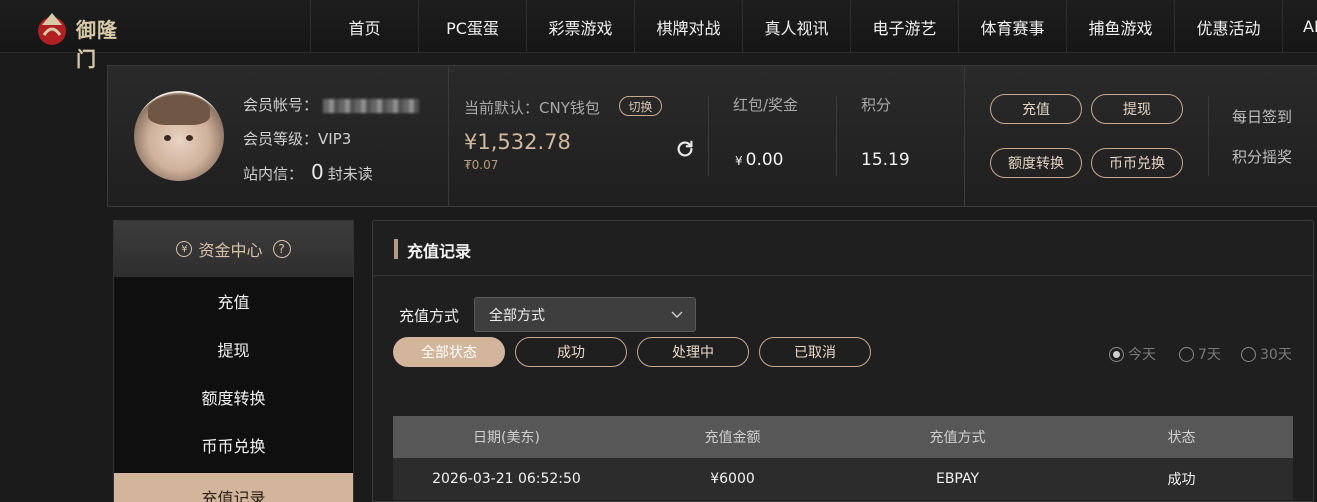 The width and height of the screenshot is (1317, 502). Describe the element at coordinates (1209, 355) in the screenshot. I see `range-7days-label: 7天` at that location.